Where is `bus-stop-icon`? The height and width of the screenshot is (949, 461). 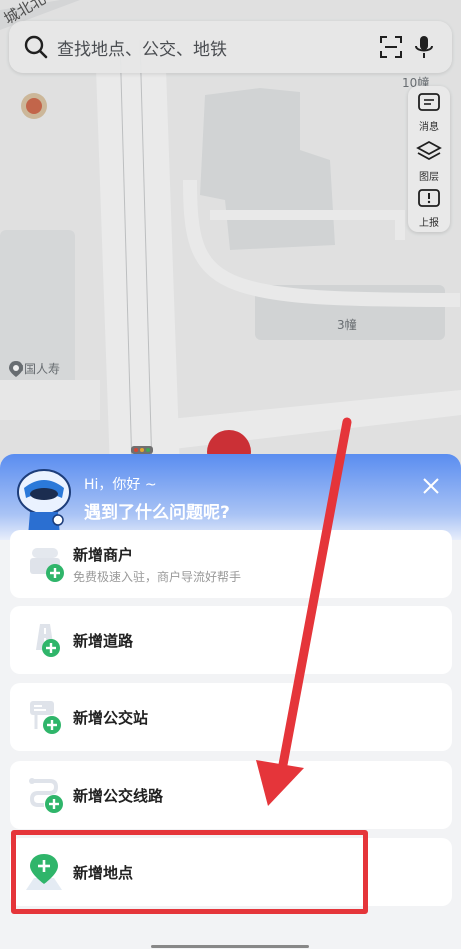
bus-stop-icon is located at coordinates (45, 717).